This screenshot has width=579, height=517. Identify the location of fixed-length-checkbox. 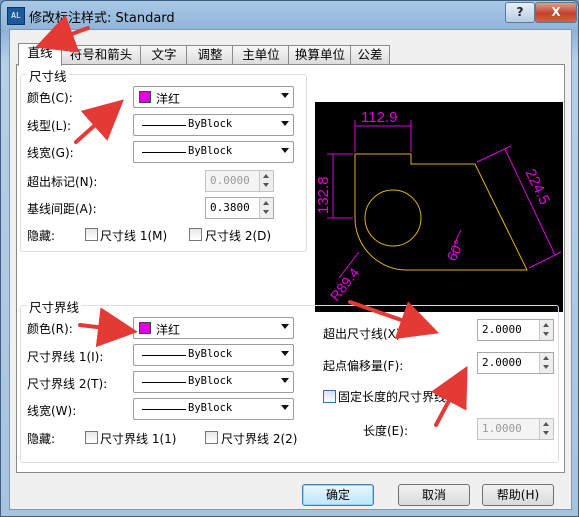
(329, 396).